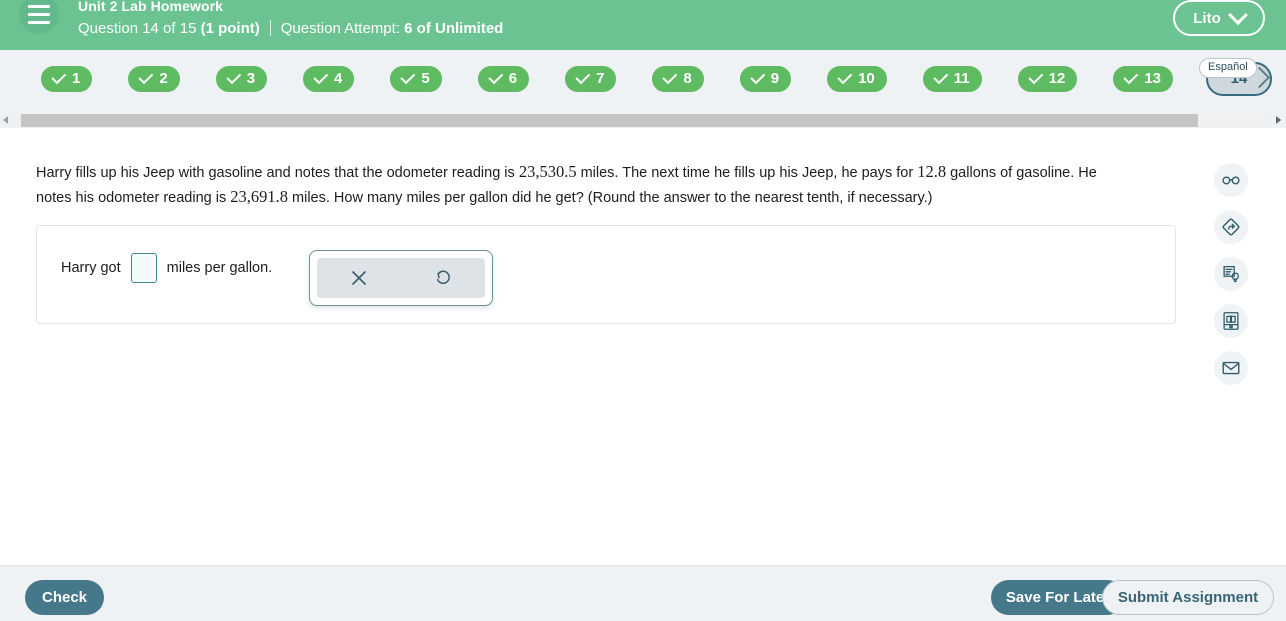 This screenshot has height=621, width=1286. I want to click on ebook-icon, so click(1231, 321).